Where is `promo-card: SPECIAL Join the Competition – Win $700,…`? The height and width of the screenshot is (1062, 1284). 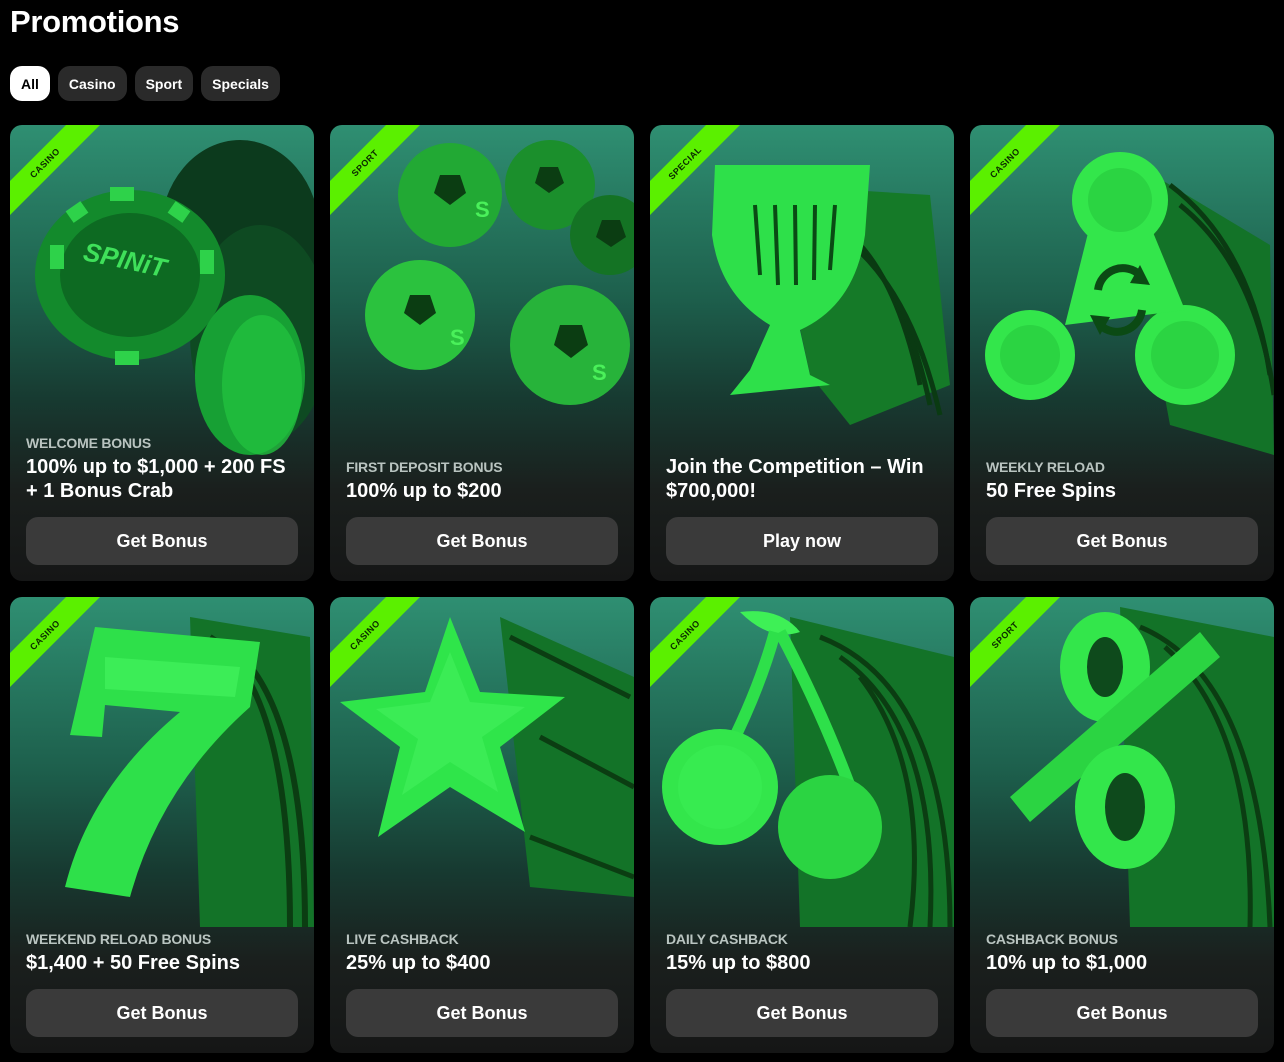
promo-card: SPECIAL Join the Competition – Win $700,… is located at coordinates (802, 353).